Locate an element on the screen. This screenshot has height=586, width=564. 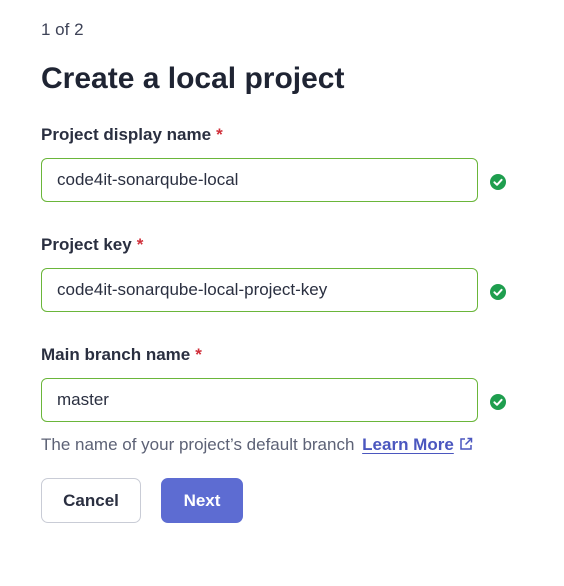
page-title: Create a local project is located at coordinates (193, 78).